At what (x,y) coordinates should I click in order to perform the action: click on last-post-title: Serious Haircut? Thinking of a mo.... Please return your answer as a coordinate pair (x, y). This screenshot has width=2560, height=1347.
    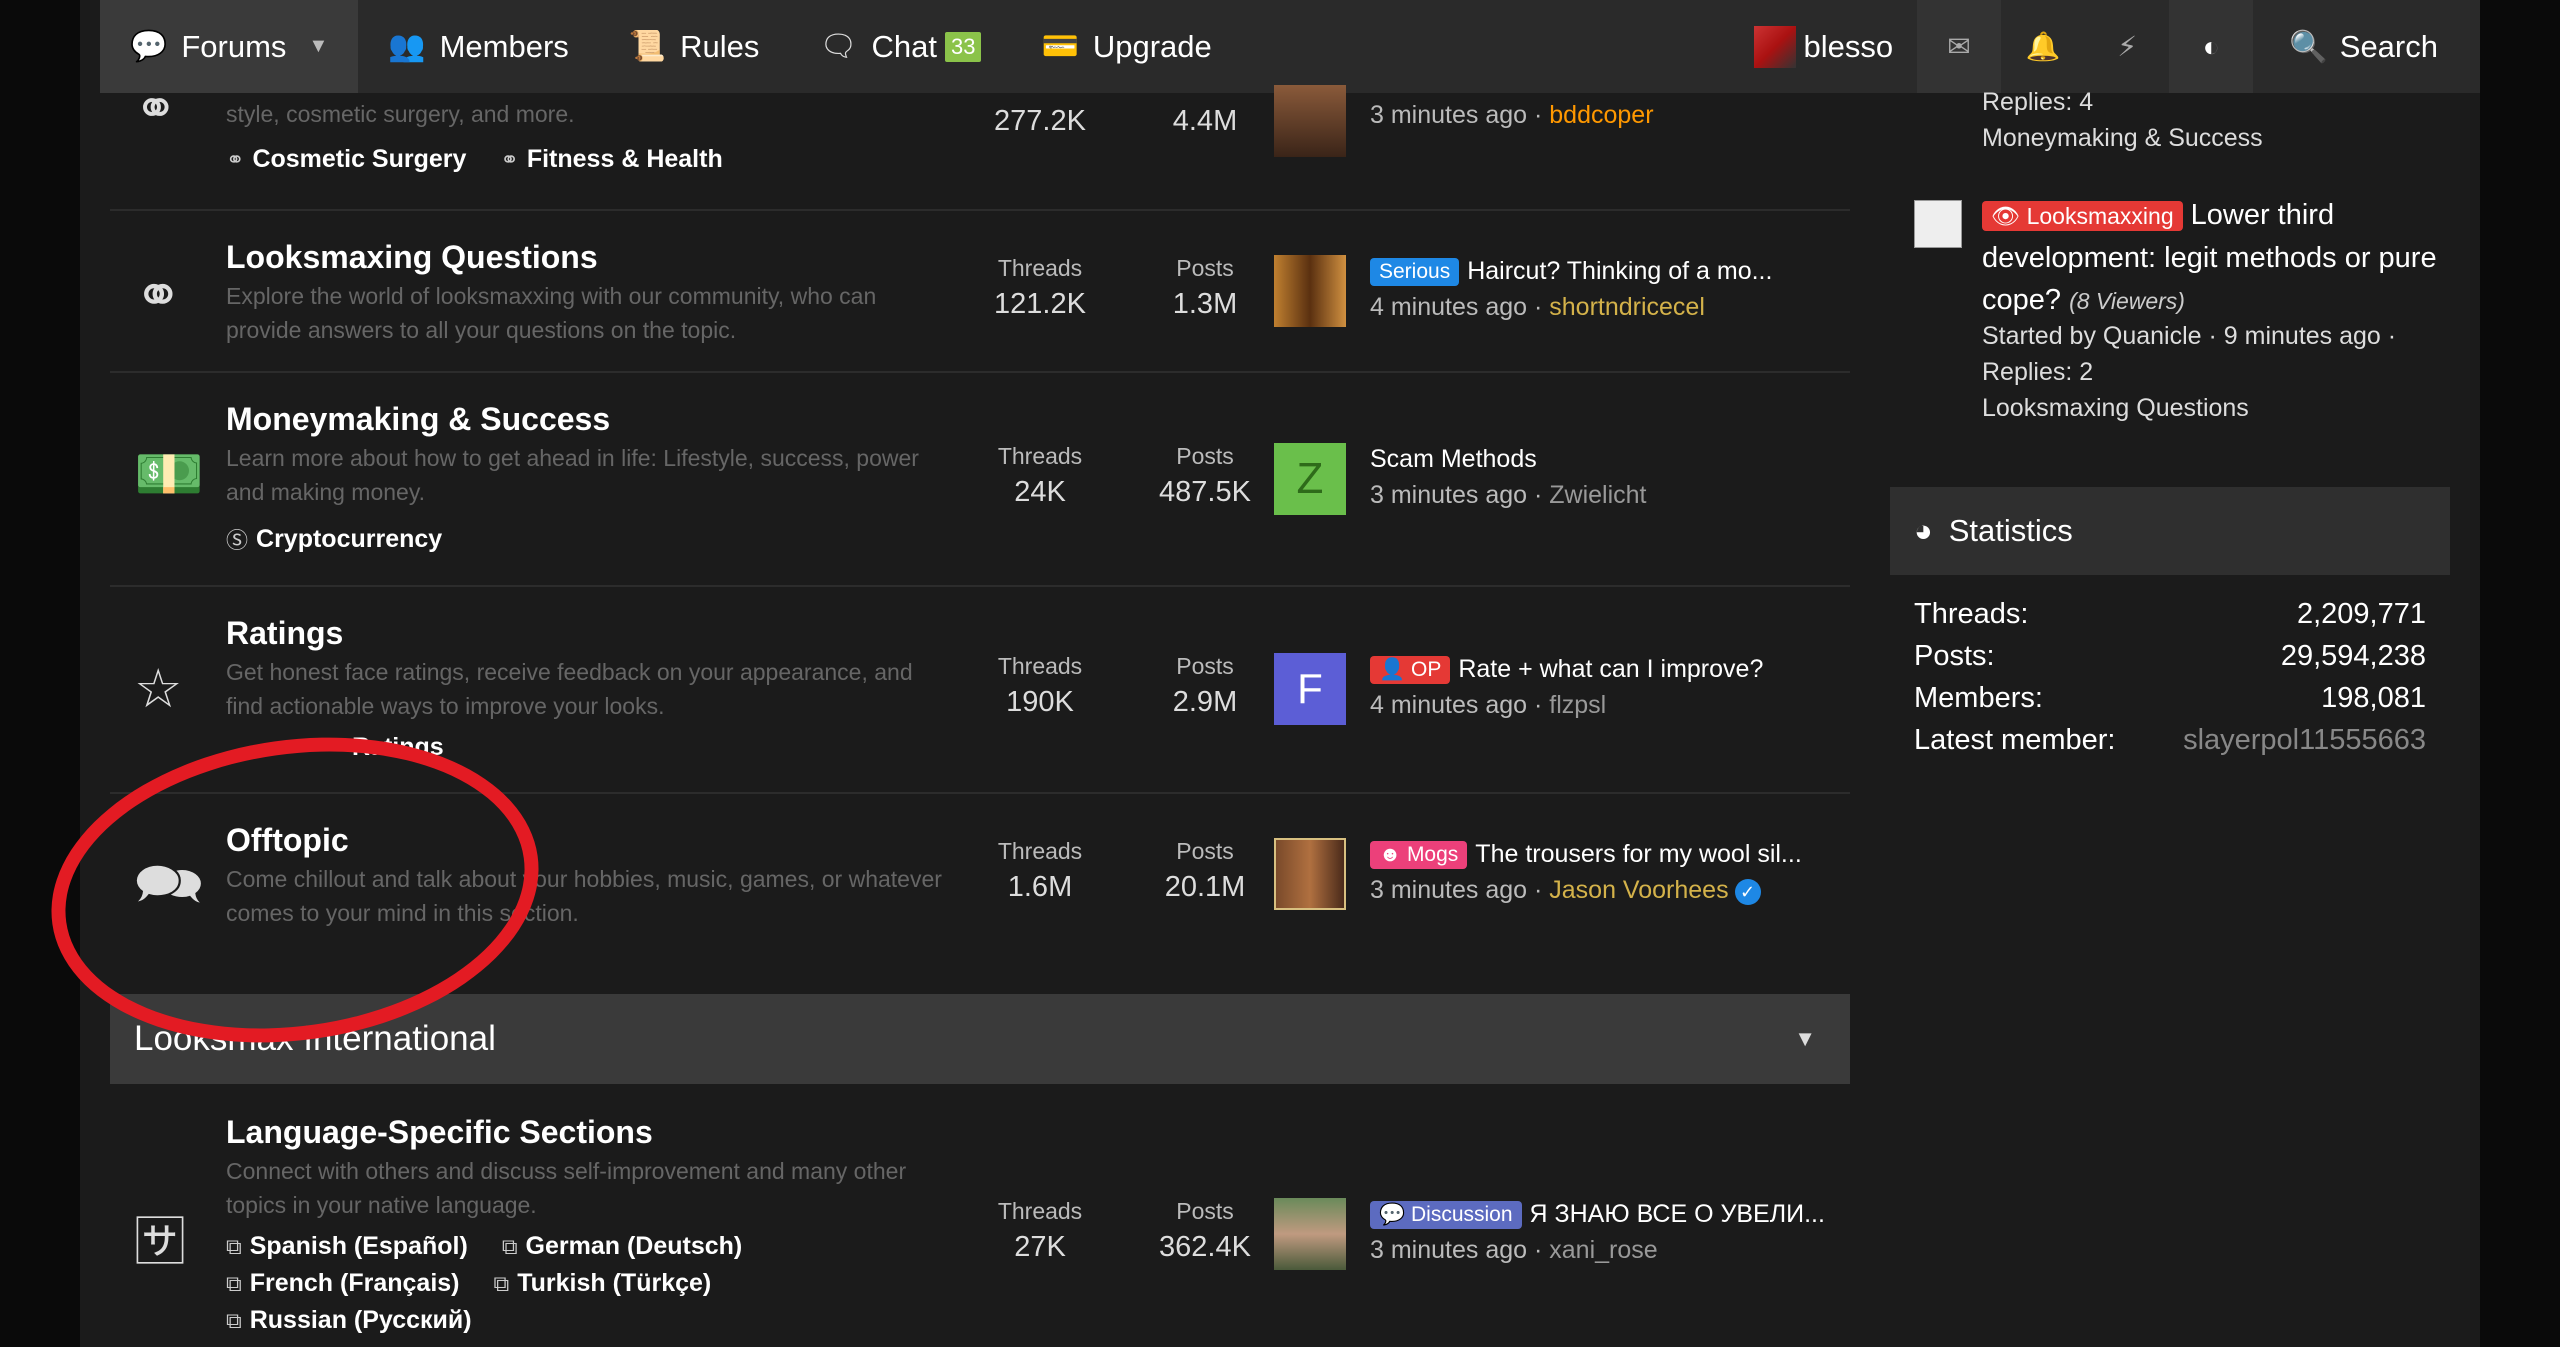
    Looking at the image, I should click on (1571, 271).